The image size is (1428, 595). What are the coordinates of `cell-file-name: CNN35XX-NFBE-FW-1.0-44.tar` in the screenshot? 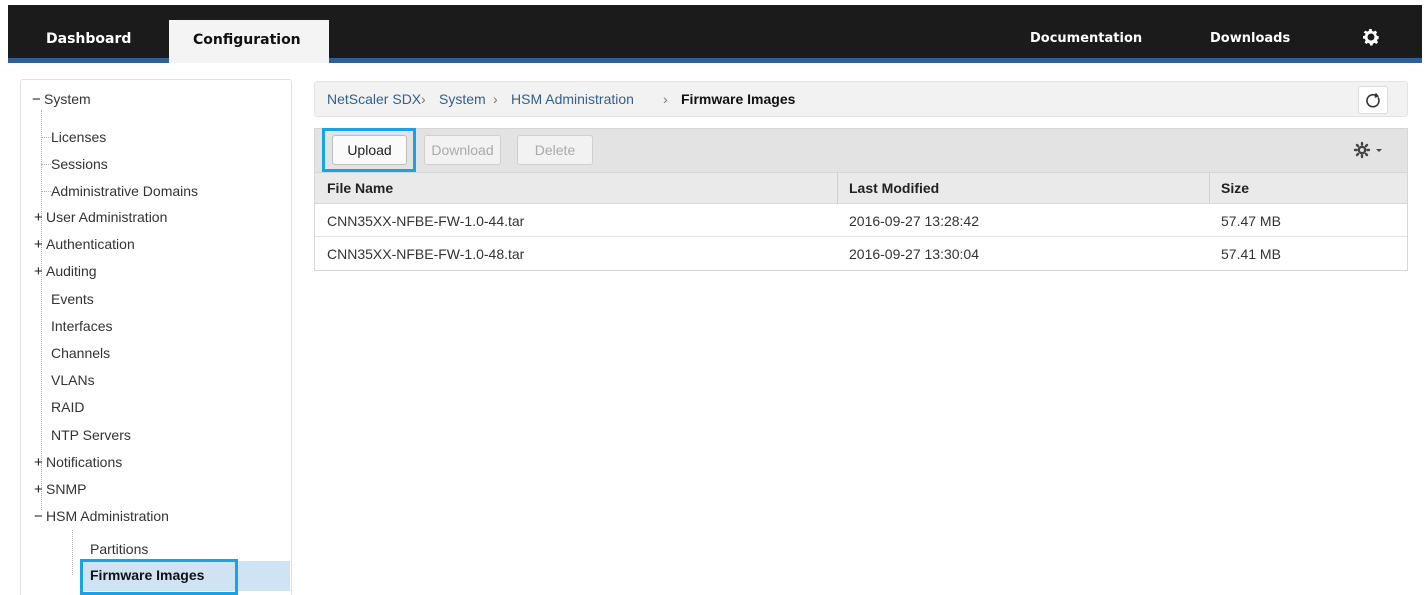 It's located at (426, 221).